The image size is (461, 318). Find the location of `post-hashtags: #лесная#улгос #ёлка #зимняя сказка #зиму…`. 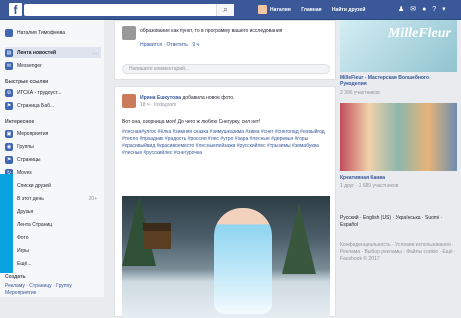

post-hashtags: #лесная#улгос #ёлка #зимняя сказка #зиму… is located at coordinates (226, 143).